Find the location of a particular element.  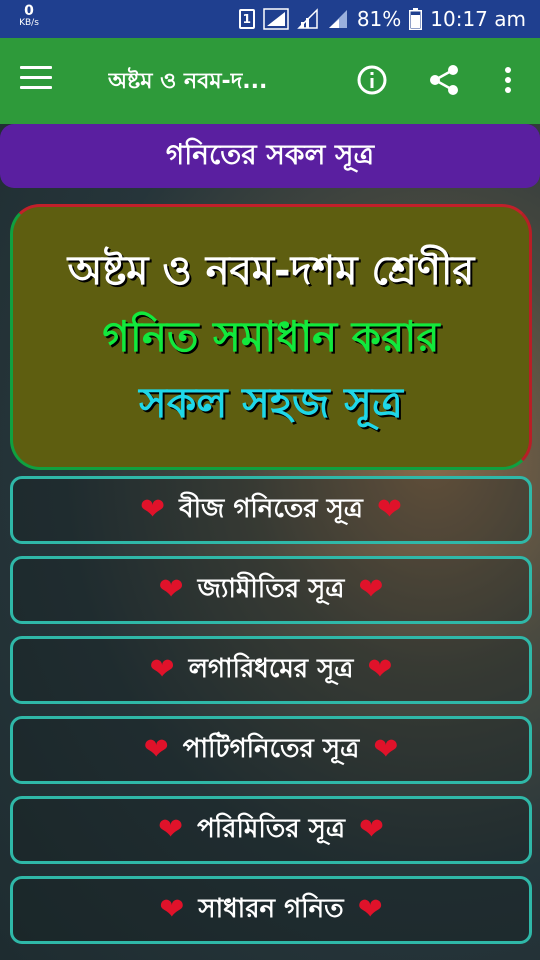

battery-percent: 81% is located at coordinates (379, 19).